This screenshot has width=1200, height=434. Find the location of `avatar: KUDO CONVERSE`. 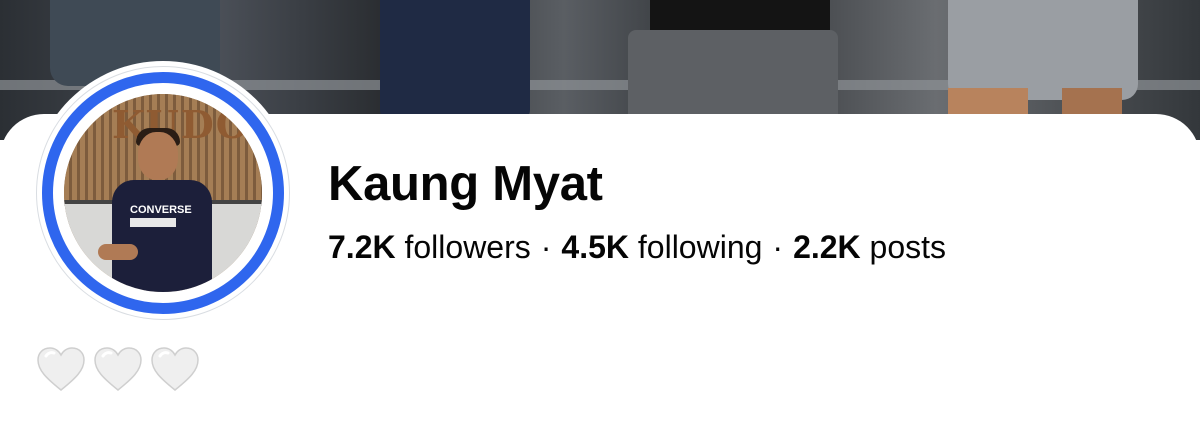

avatar: KUDO CONVERSE is located at coordinates (163, 193).